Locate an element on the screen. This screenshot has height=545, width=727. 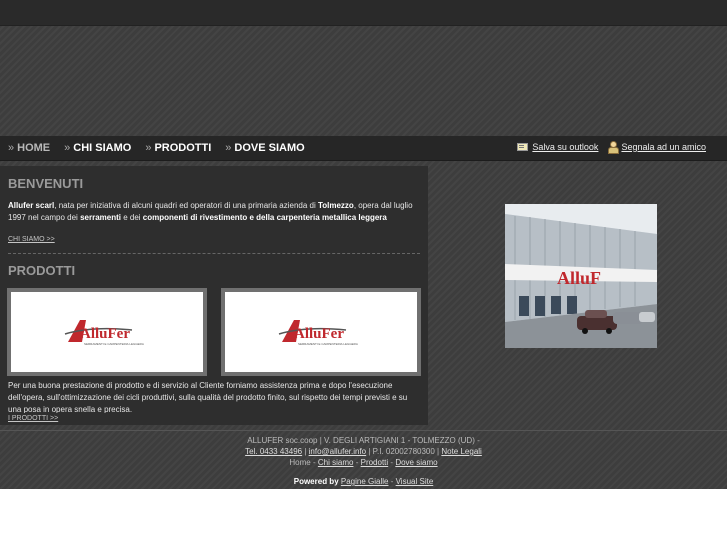
nav-item-label: DOVE SIAMO is located at coordinates (269, 148).